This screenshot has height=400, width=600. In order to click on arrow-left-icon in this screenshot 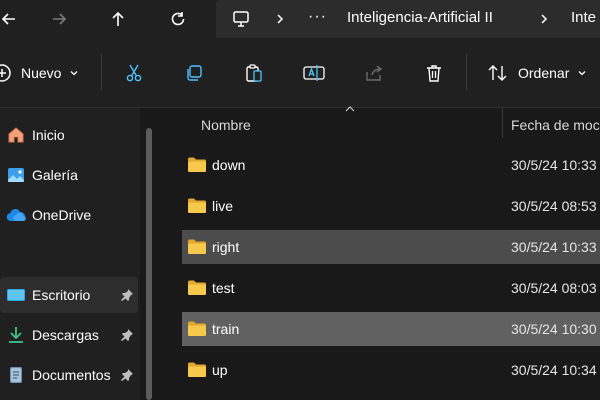, I will do `click(8, 19)`.